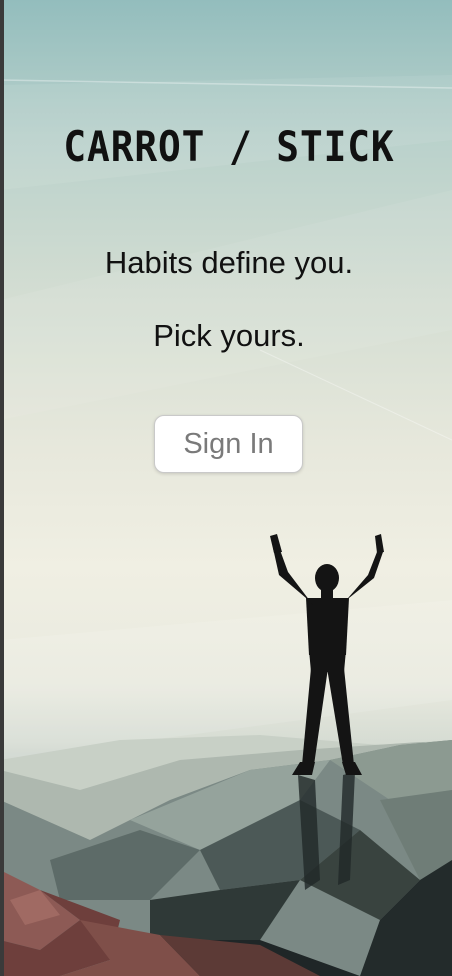  I want to click on tagline-line-2: Pick yours., so click(229, 335).